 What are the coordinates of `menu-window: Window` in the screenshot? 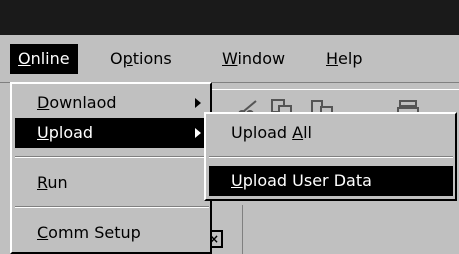 It's located at (253, 59).